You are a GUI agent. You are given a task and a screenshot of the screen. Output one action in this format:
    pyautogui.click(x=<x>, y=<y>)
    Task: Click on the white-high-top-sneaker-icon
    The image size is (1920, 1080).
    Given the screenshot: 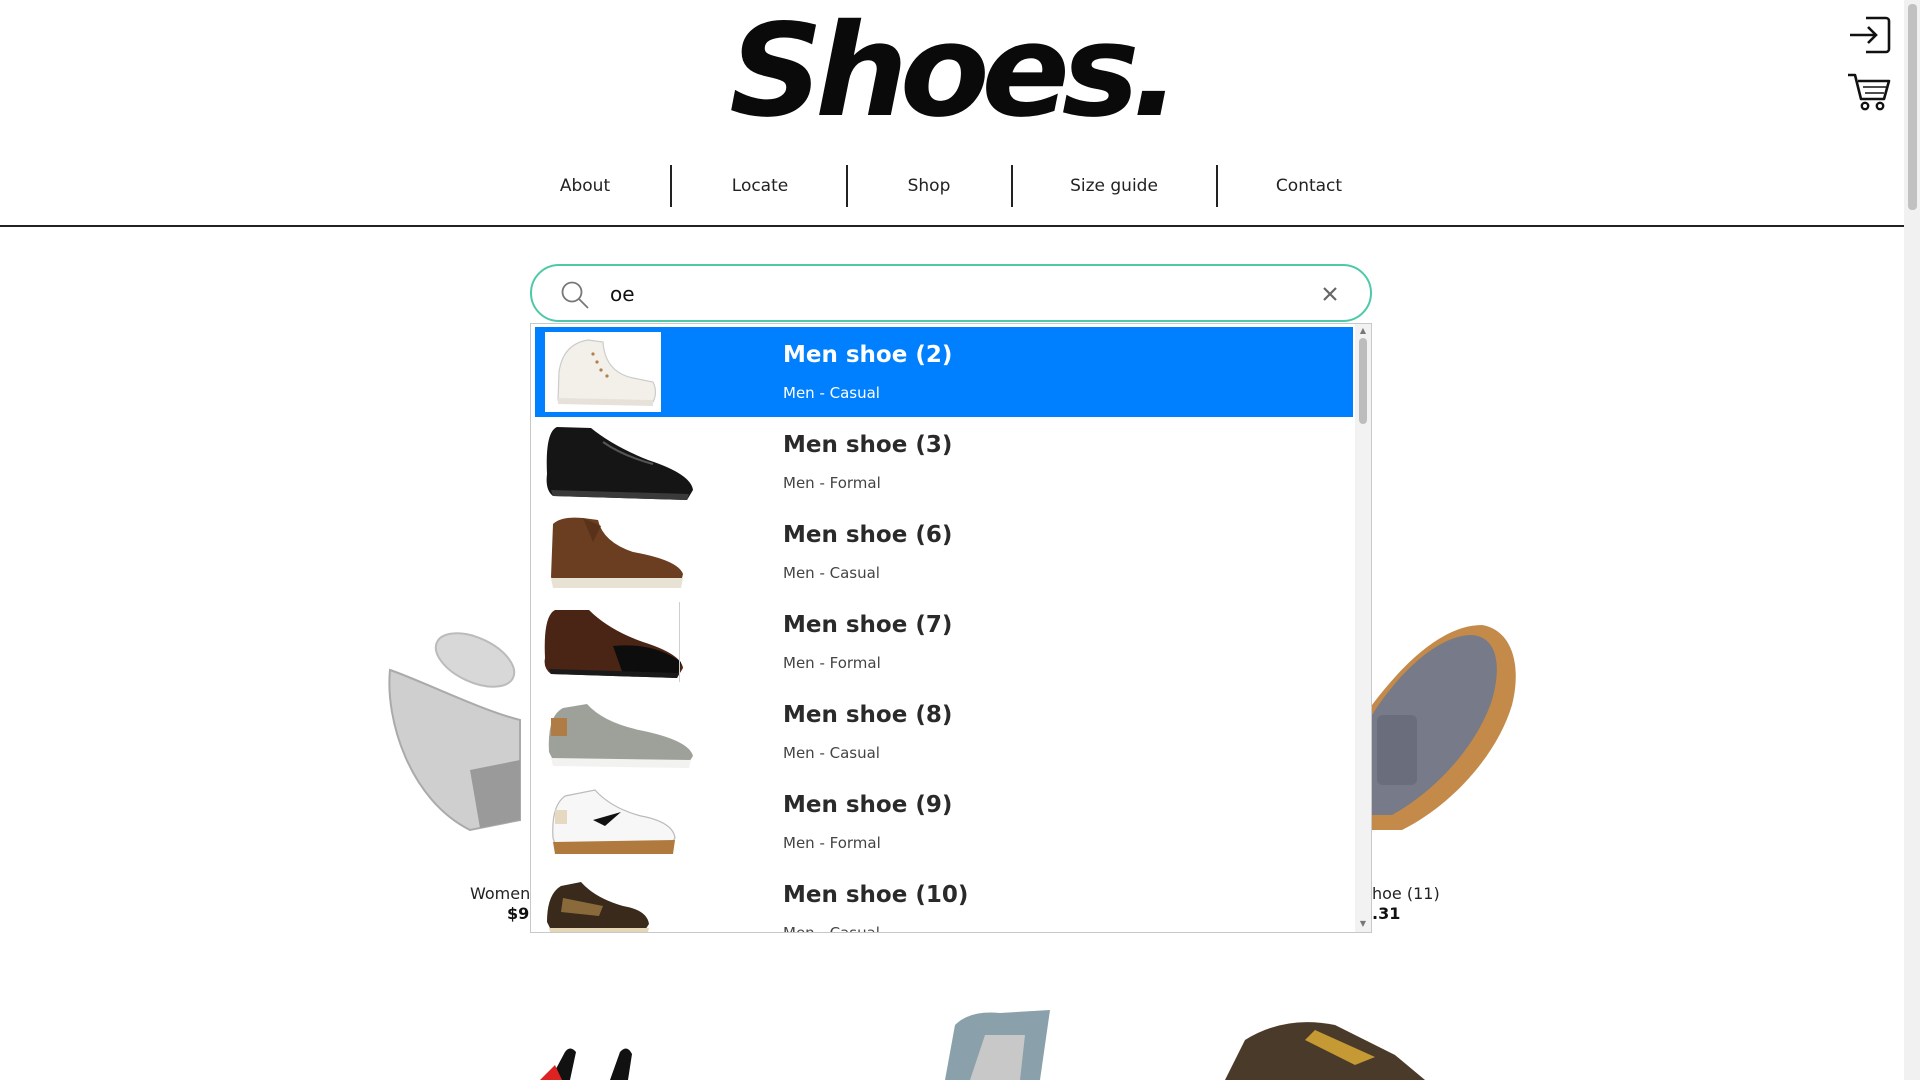 What is the action you would take?
    pyautogui.click(x=618, y=372)
    